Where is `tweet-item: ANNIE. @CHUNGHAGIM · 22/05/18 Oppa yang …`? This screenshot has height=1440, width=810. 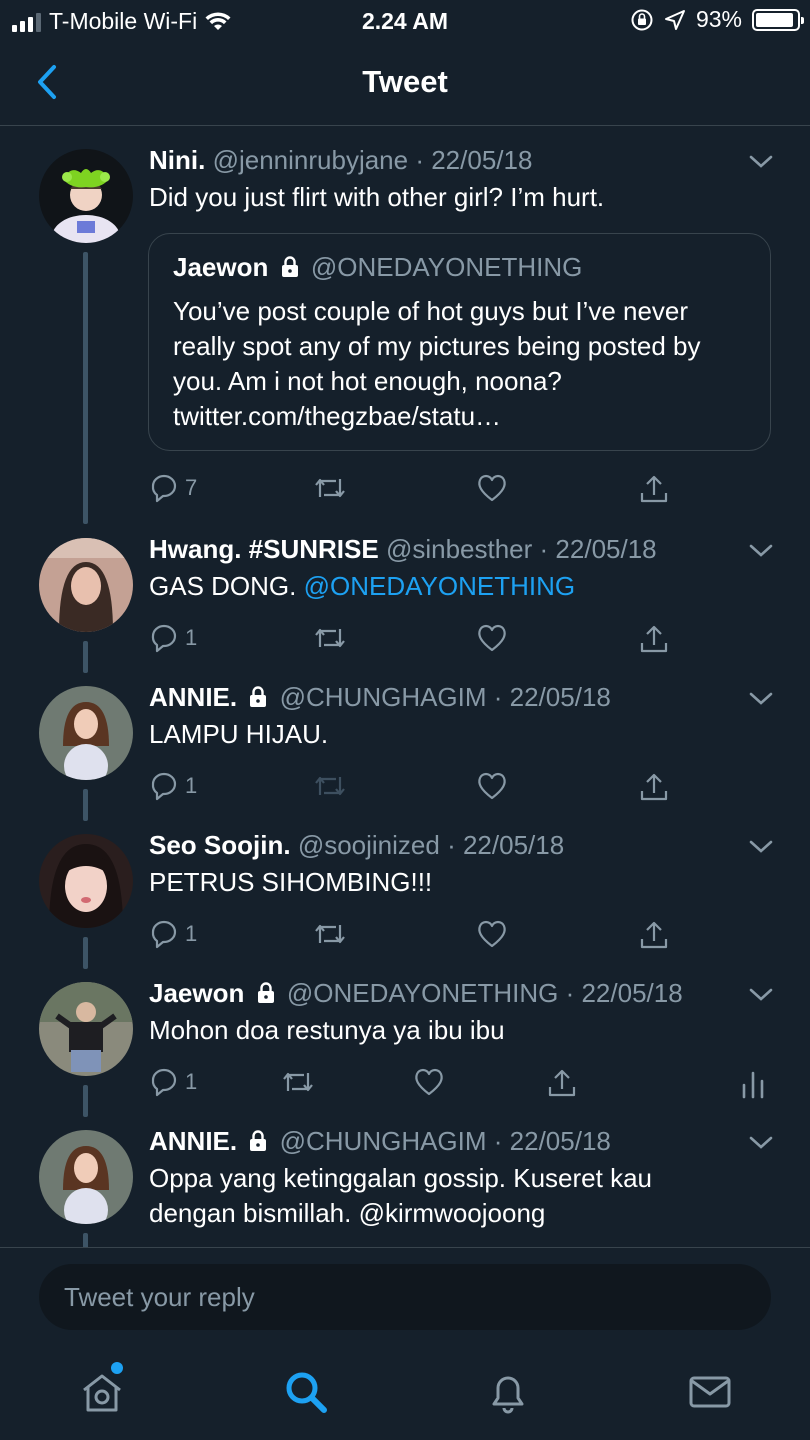
tweet-item: ANNIE. @CHUNGHAGIM · 22/05/18 Oppa yang … is located at coordinates (405, 1183).